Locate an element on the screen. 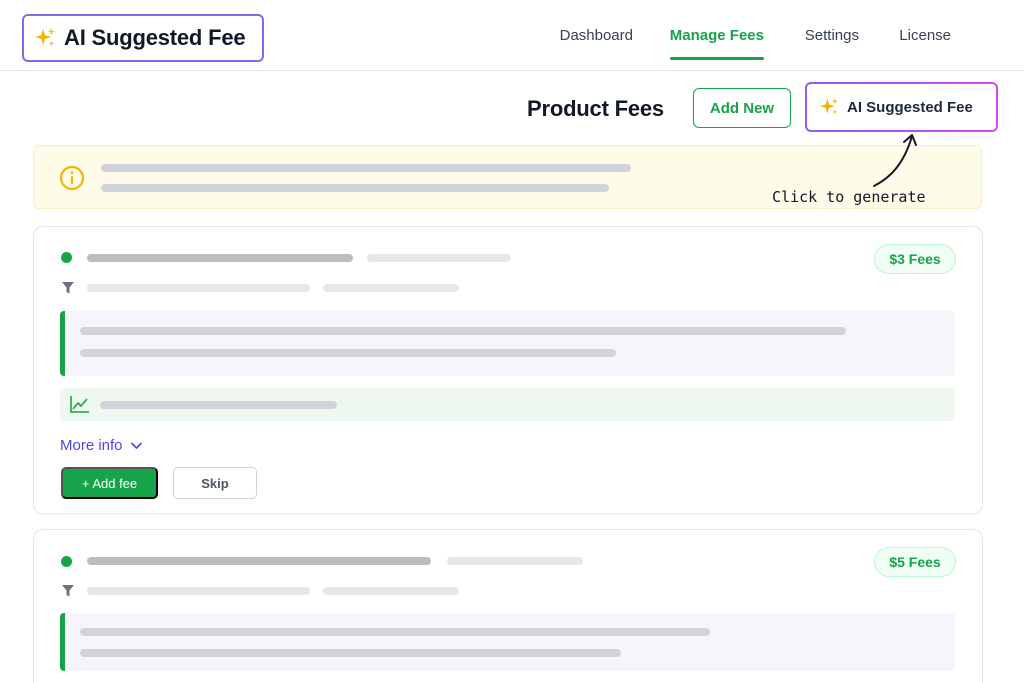 This screenshot has width=1024, height=682. more-info-toggle: More info is located at coordinates (101, 445).